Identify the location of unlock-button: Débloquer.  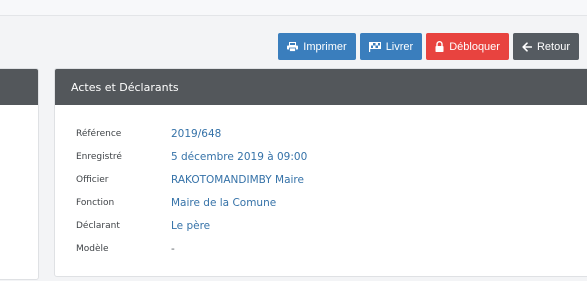
(467, 46).